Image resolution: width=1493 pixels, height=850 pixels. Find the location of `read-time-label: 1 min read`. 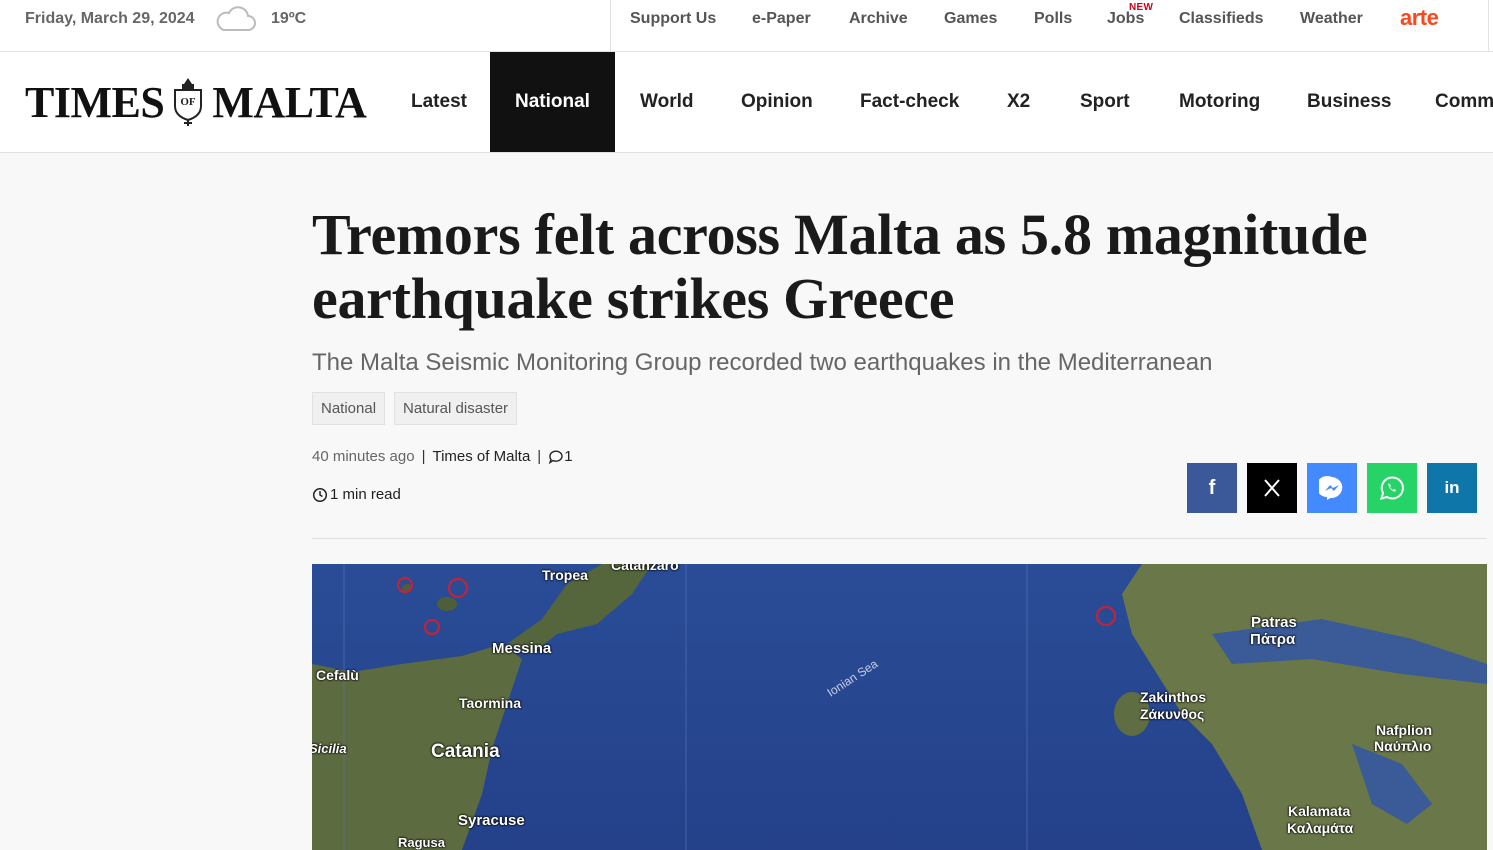

read-time-label: 1 min read is located at coordinates (365, 494).